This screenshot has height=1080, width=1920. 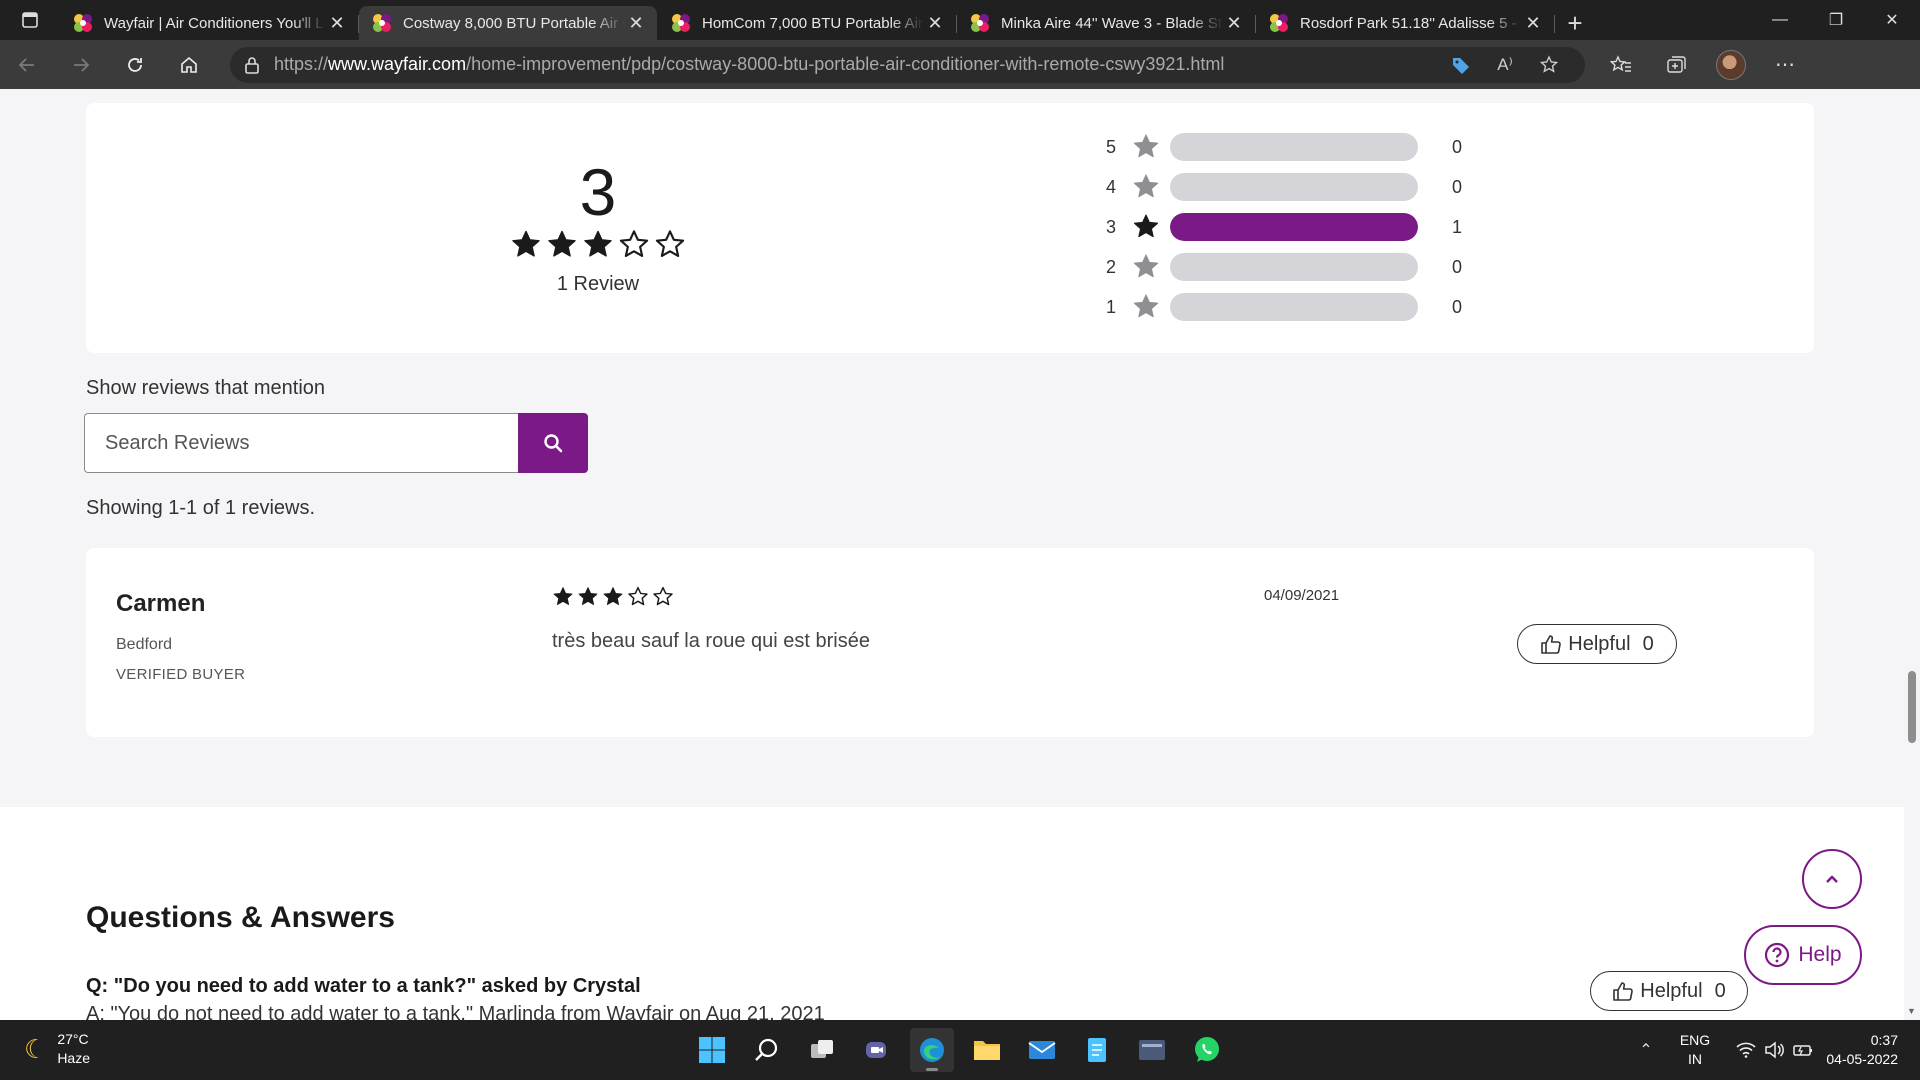 What do you see at coordinates (1802, 1050) in the screenshot?
I see `battery-icon` at bounding box center [1802, 1050].